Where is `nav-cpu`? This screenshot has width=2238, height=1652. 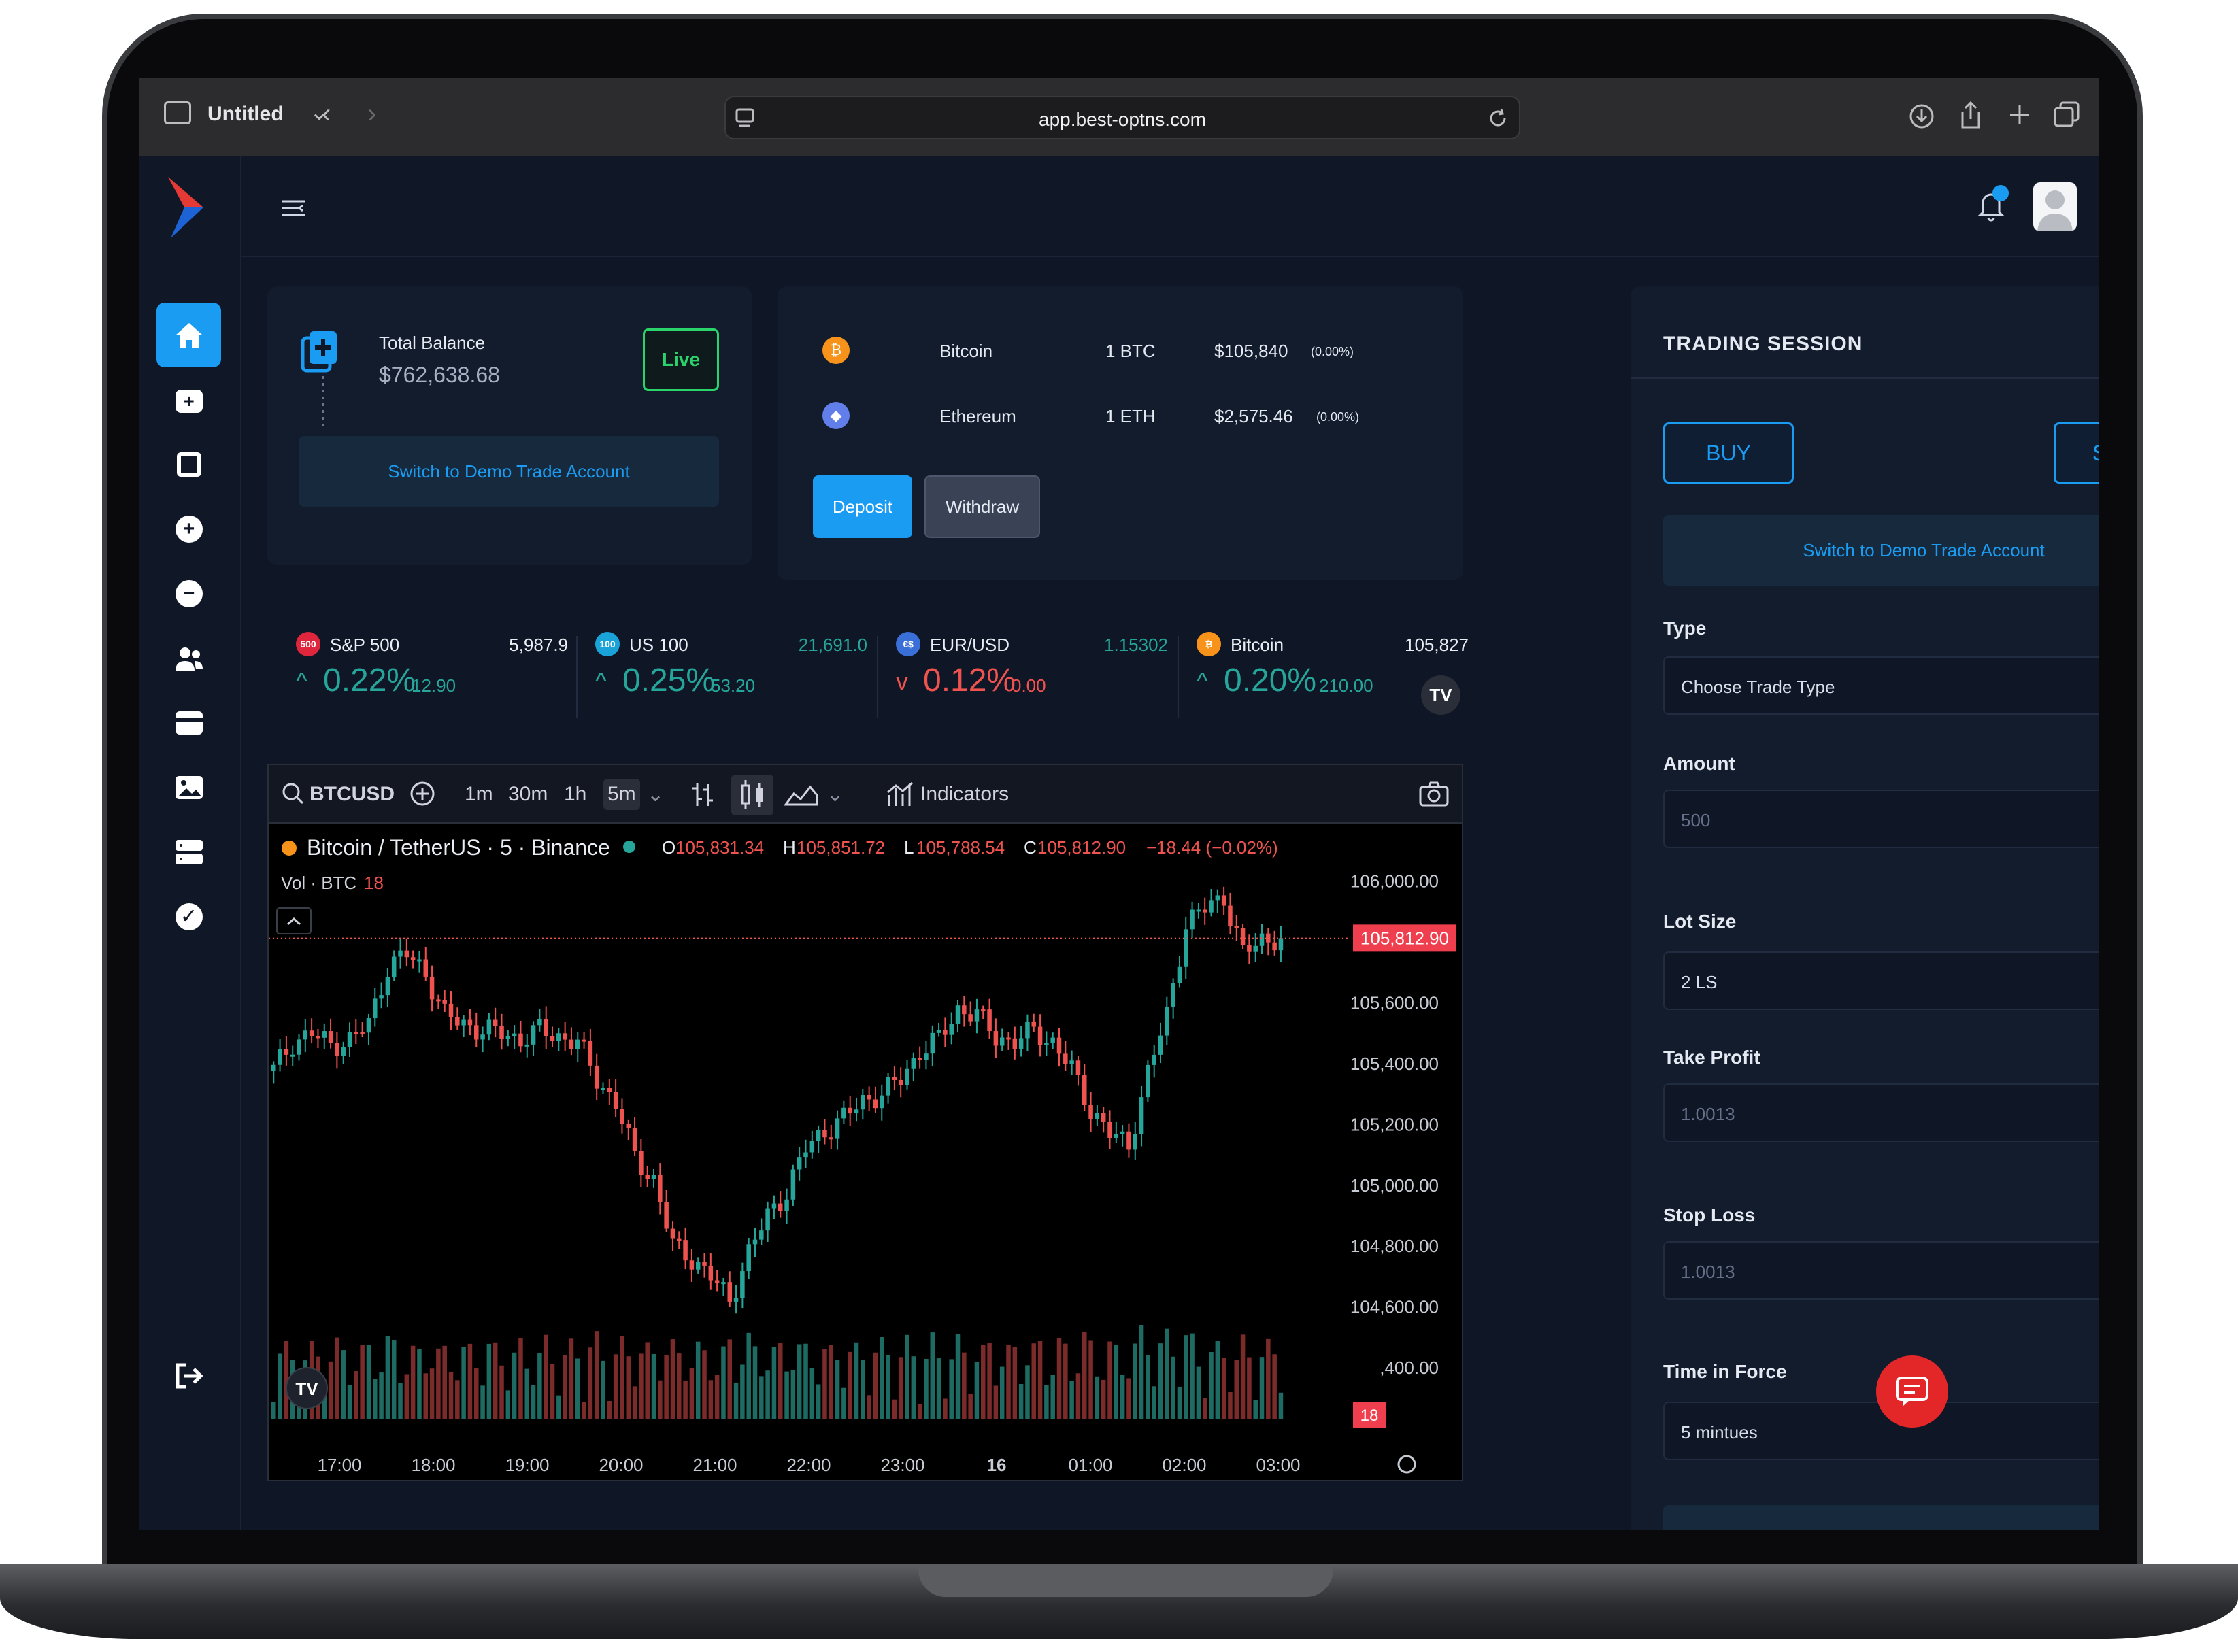
nav-cpu is located at coordinates (188, 464).